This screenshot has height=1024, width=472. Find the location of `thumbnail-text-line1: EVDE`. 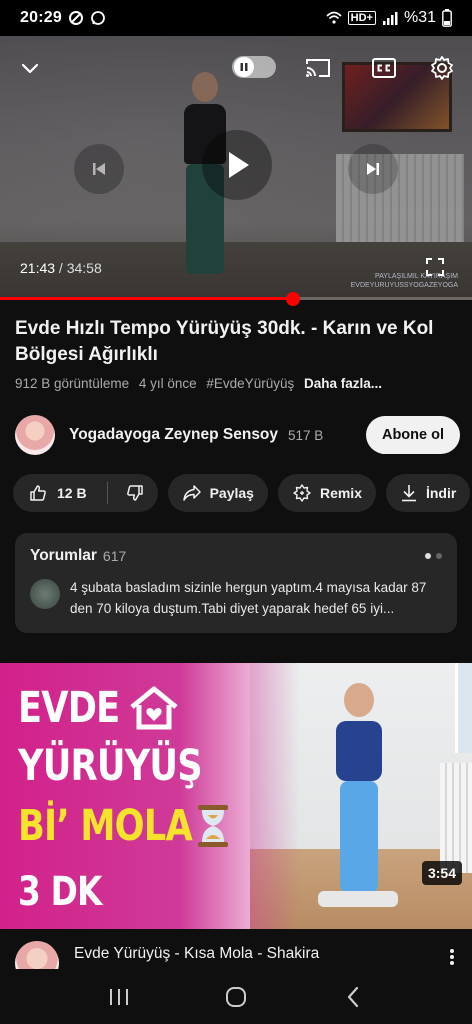

thumbnail-text-line1: EVDE is located at coordinates (69, 708).